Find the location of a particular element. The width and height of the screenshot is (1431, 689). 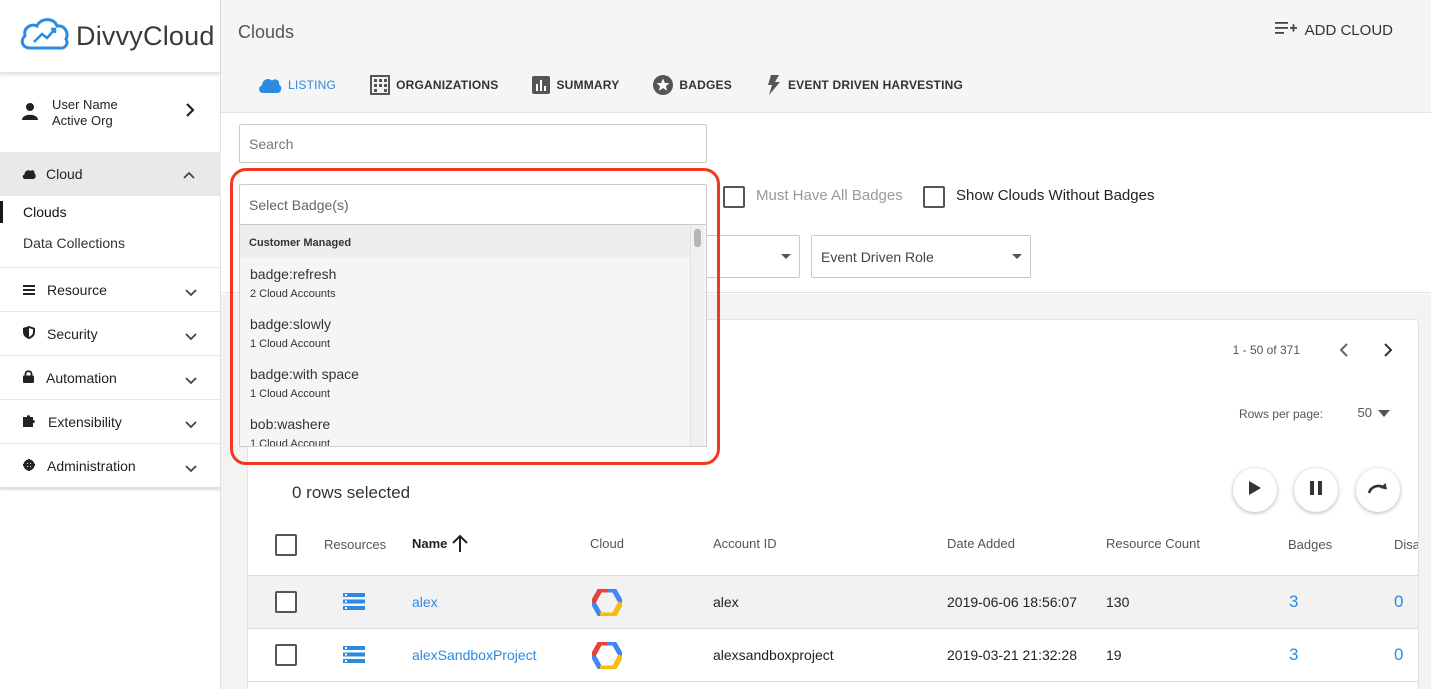

badge-option: badge:slowly 1 Cloud Account is located at coordinates (466, 333).